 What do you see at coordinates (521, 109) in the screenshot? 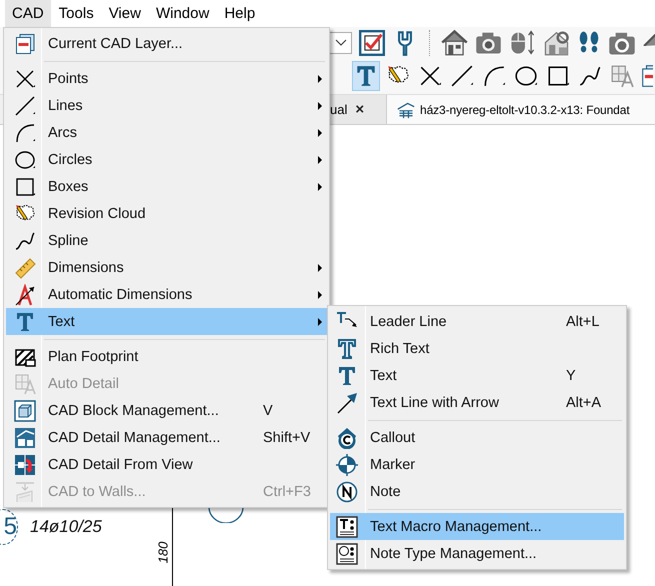
I see `document-tab: ház3-nyereg-eltolt-v10.3.2-x13: Foundat` at bounding box center [521, 109].